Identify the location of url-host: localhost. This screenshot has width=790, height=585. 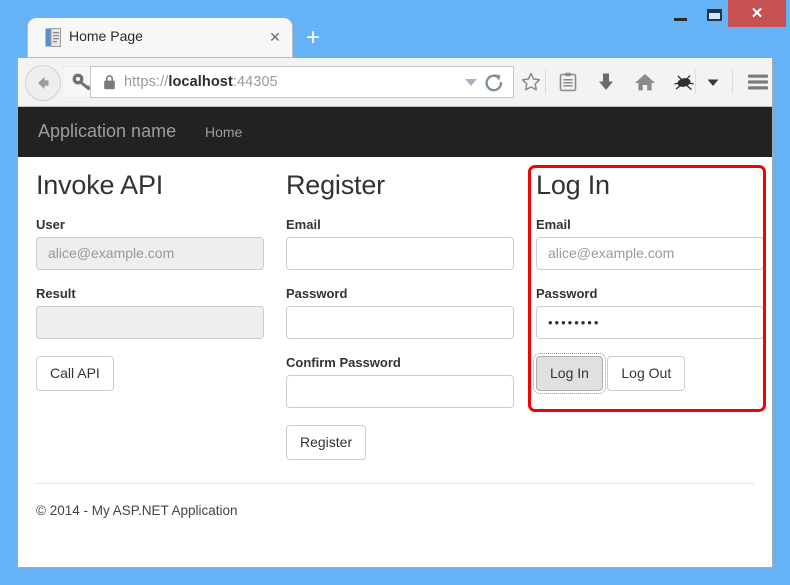
(200, 82).